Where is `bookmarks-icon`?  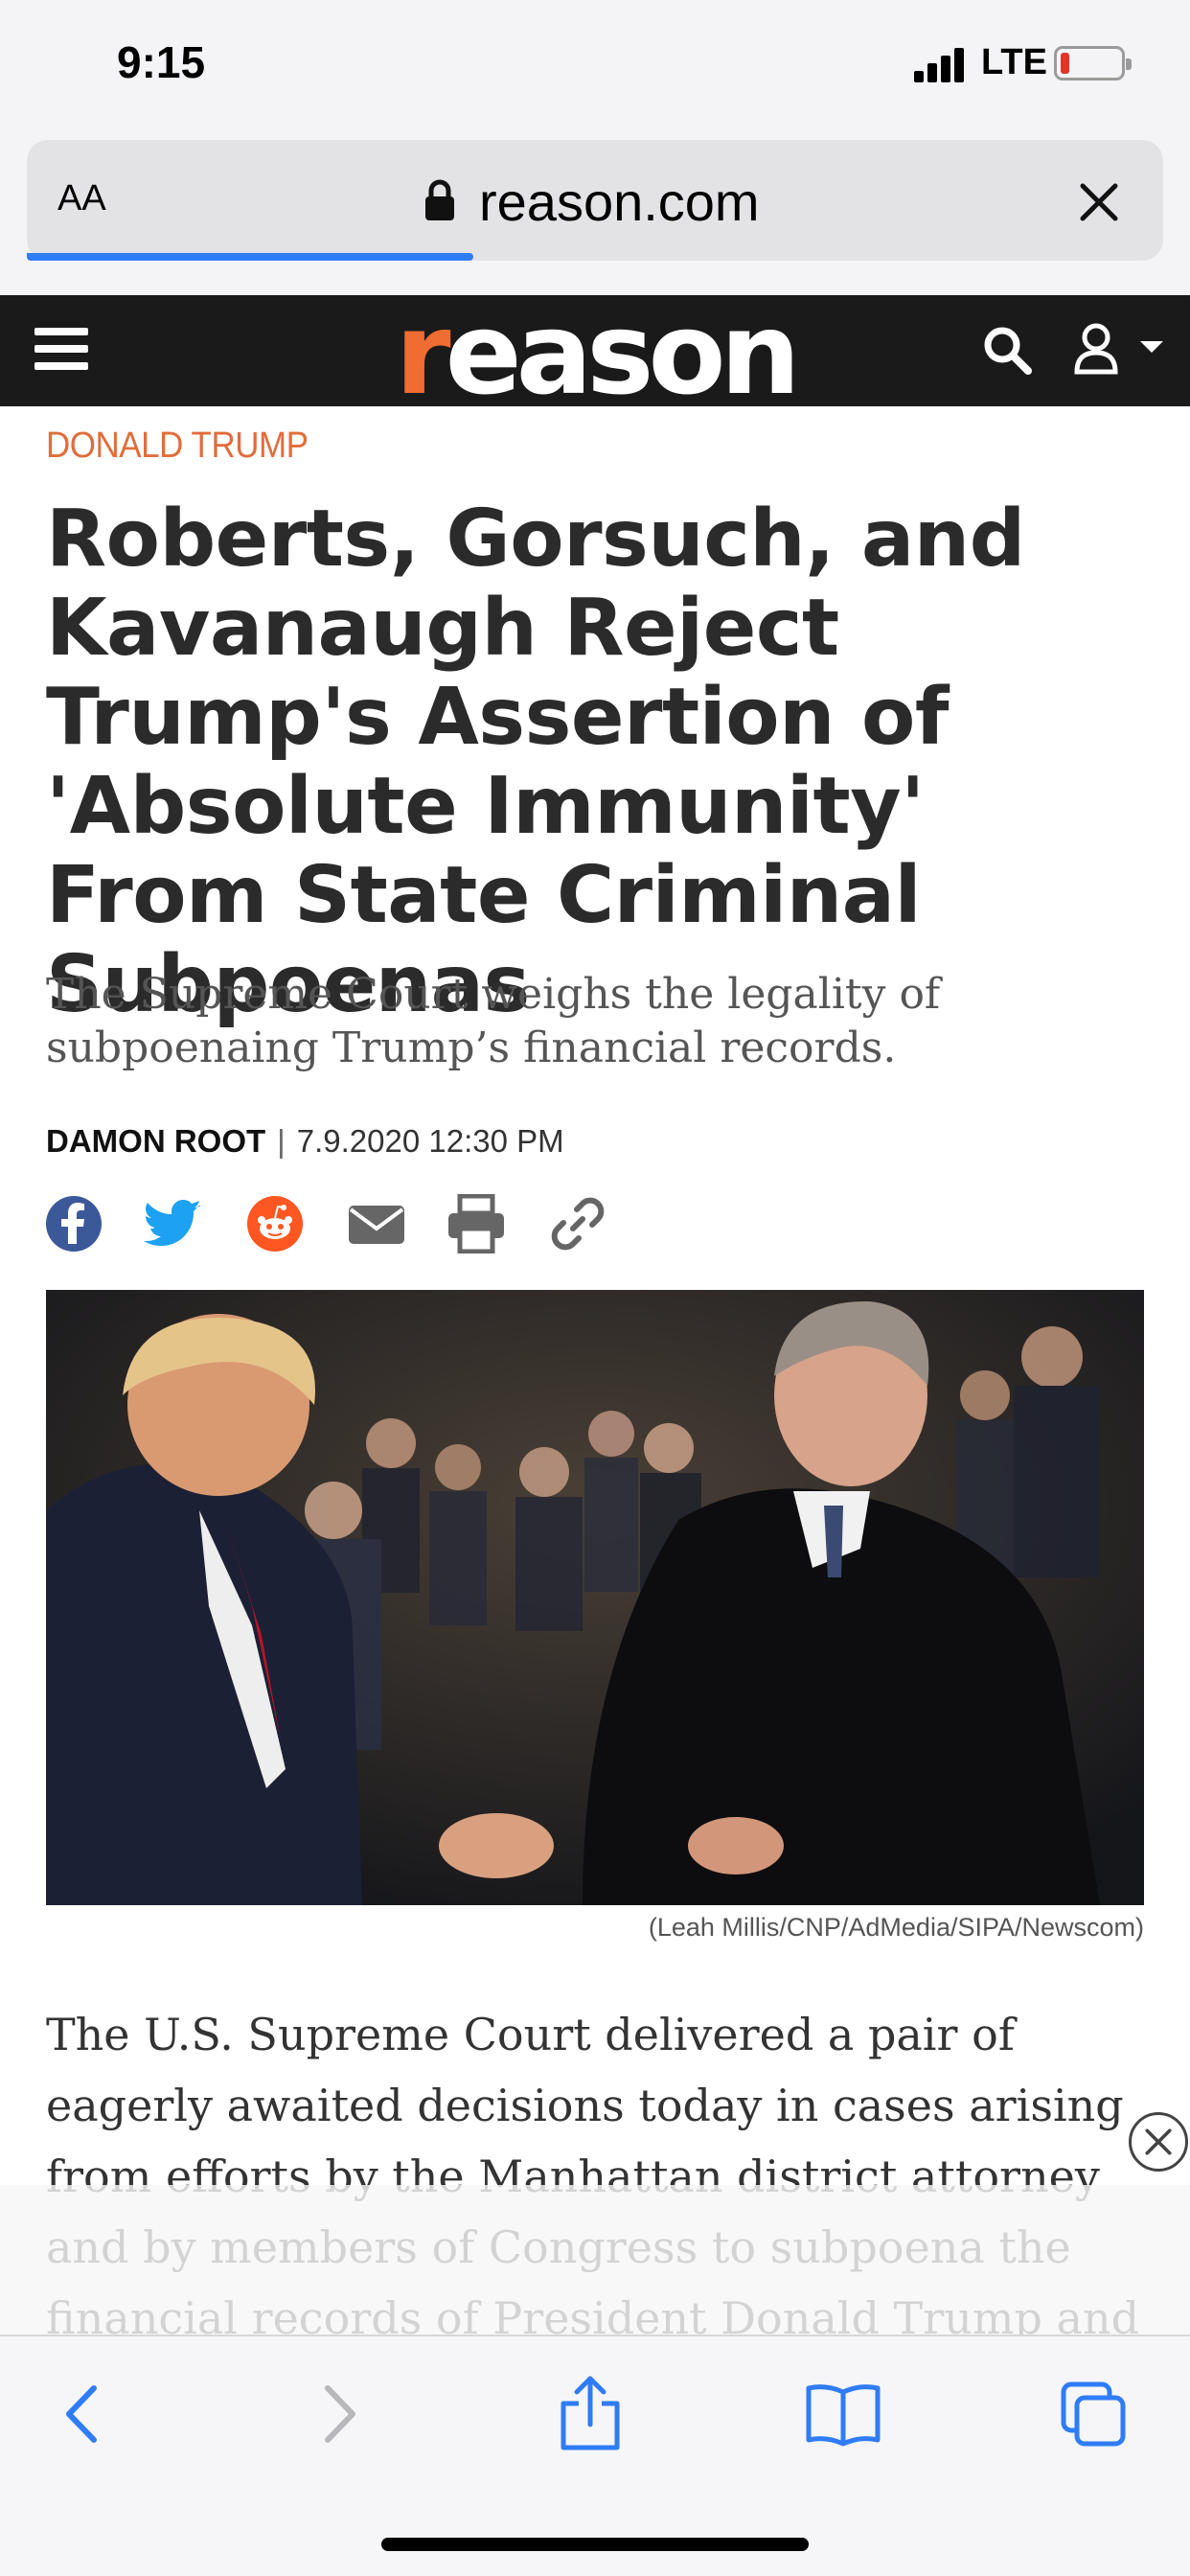
bookmarks-icon is located at coordinates (843, 2414).